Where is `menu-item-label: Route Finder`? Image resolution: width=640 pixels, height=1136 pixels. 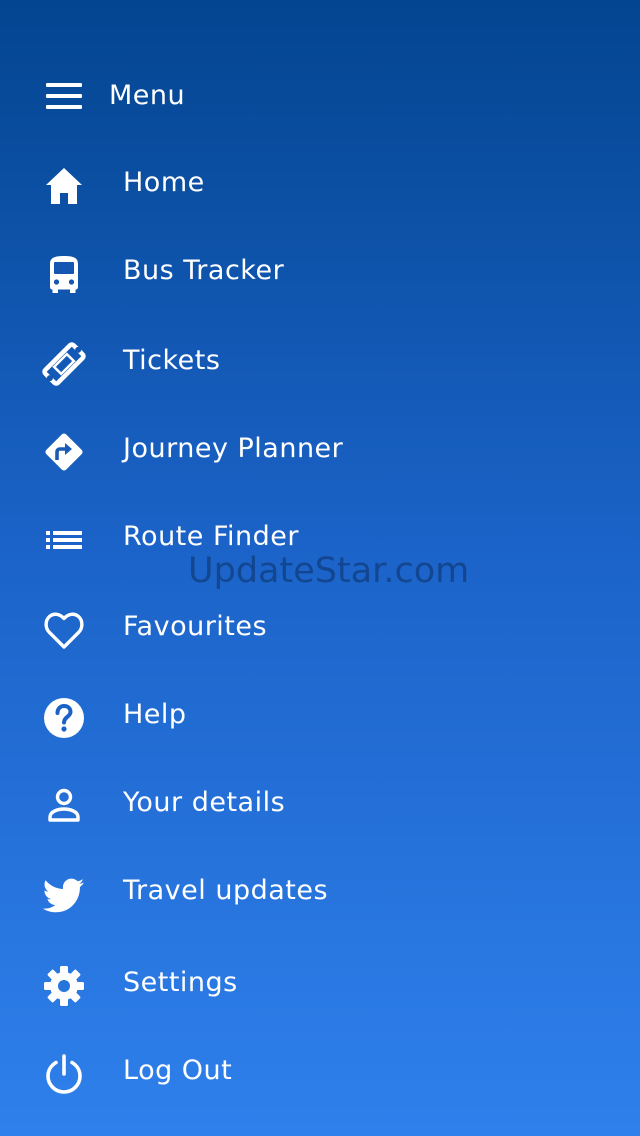
menu-item-label: Route Finder is located at coordinates (211, 536).